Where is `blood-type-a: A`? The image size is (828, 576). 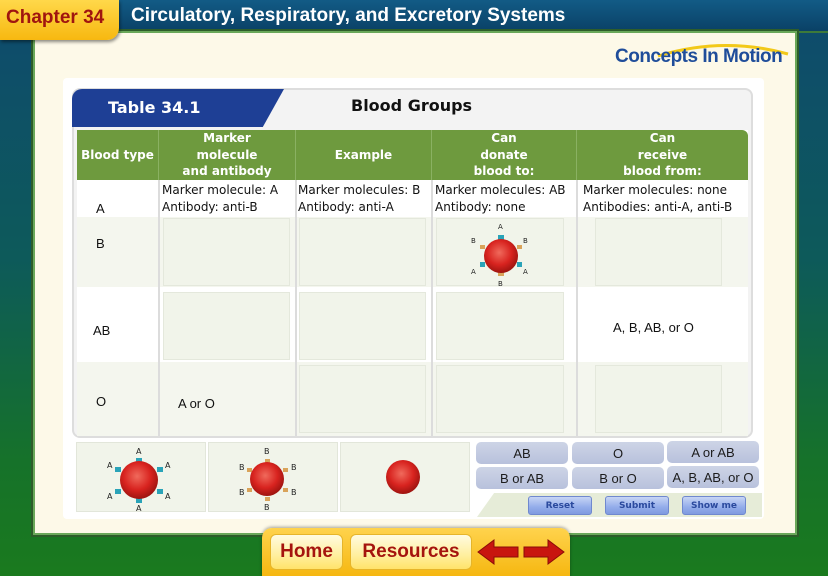 blood-type-a: A is located at coordinates (100, 208).